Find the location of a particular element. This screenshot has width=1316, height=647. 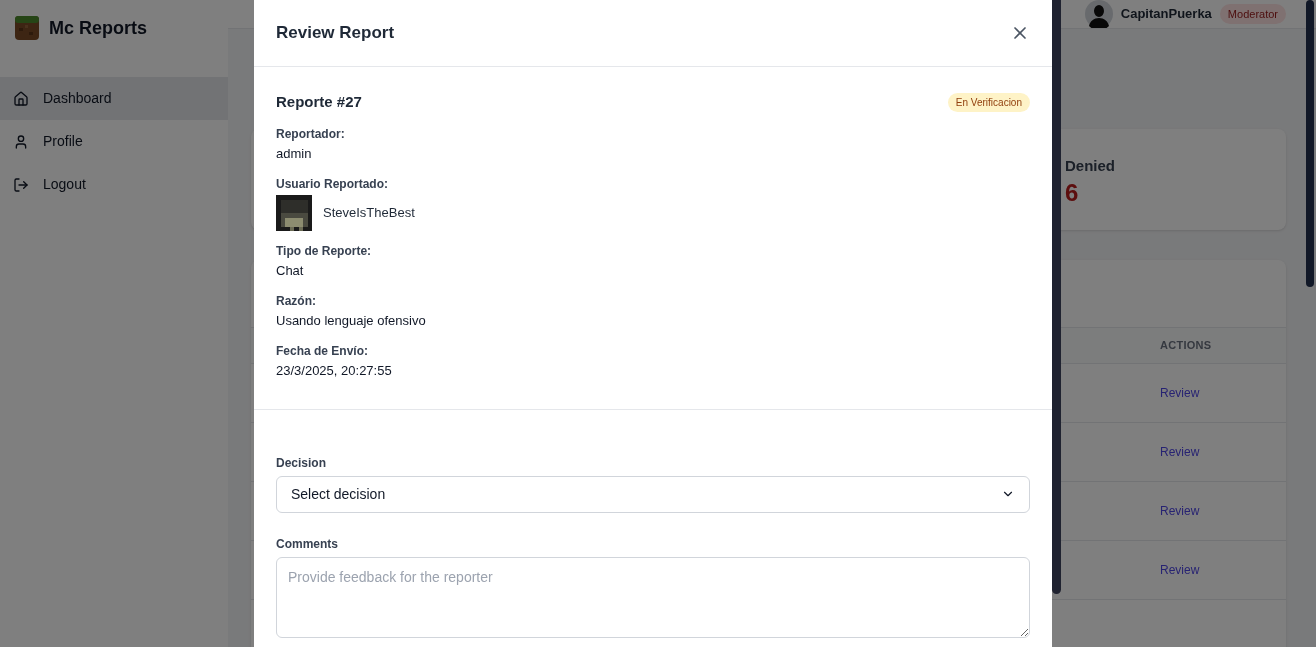

user-avatar-icon is located at coordinates (1098, 14).